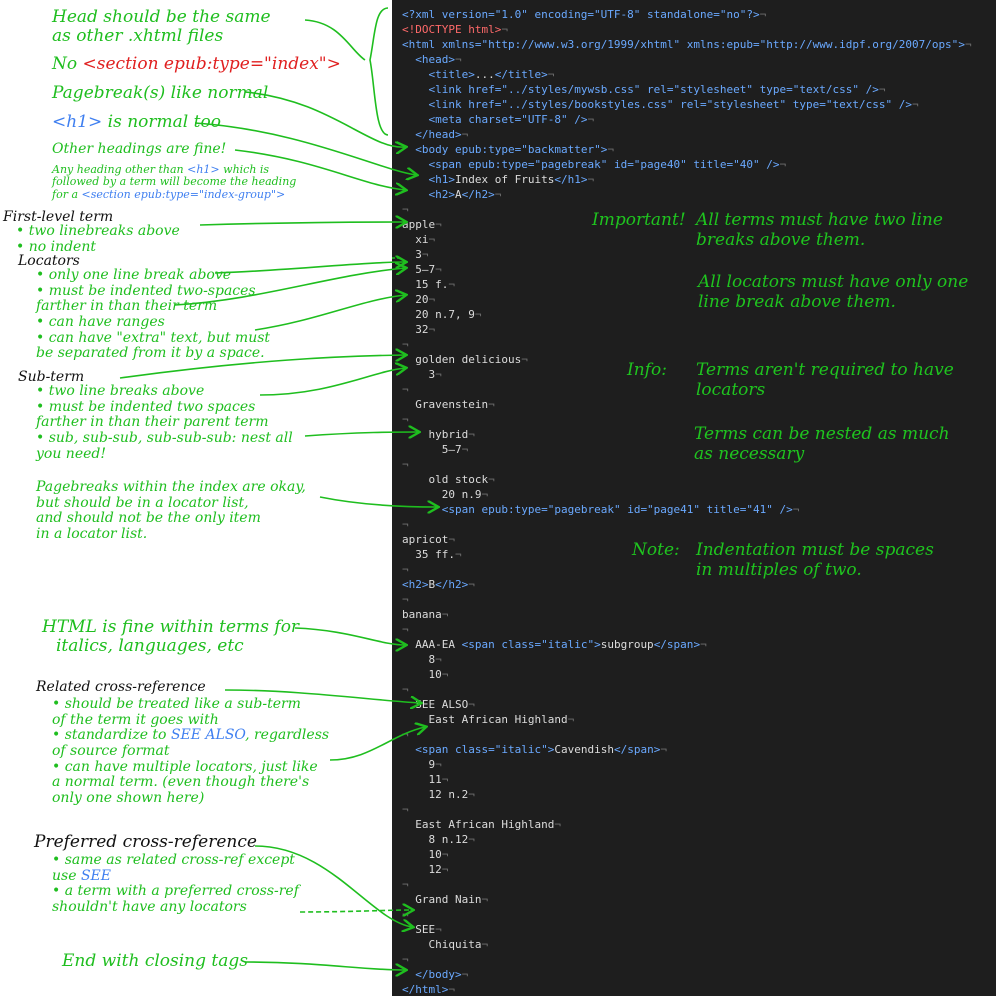 The image size is (996, 997). Describe the element at coordinates (98, 231) in the screenshot. I see `note-line: • two linebreaks above` at that location.